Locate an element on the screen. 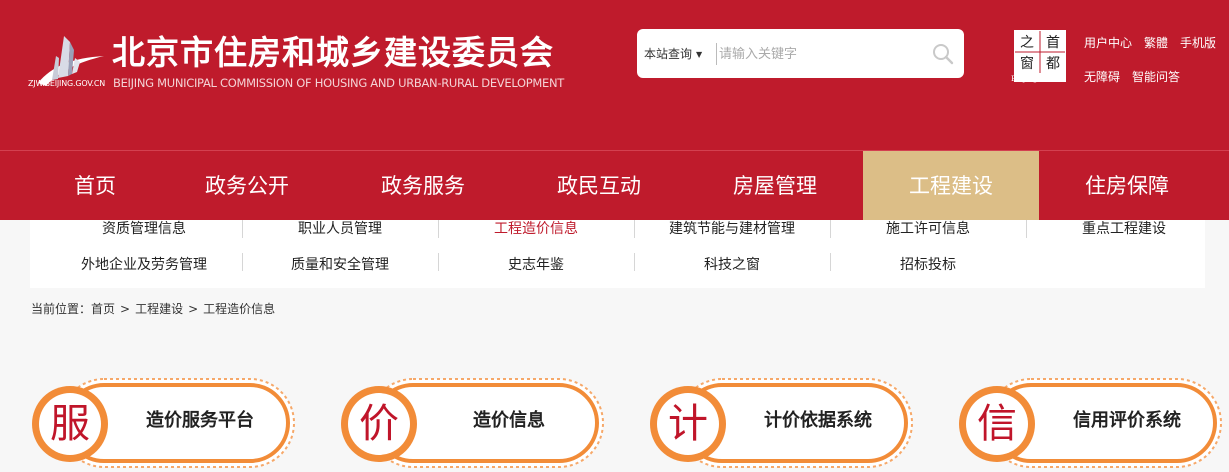 The width and height of the screenshot is (1229, 472). card-cost-info: 价 造价信息 is located at coordinates (473, 422).